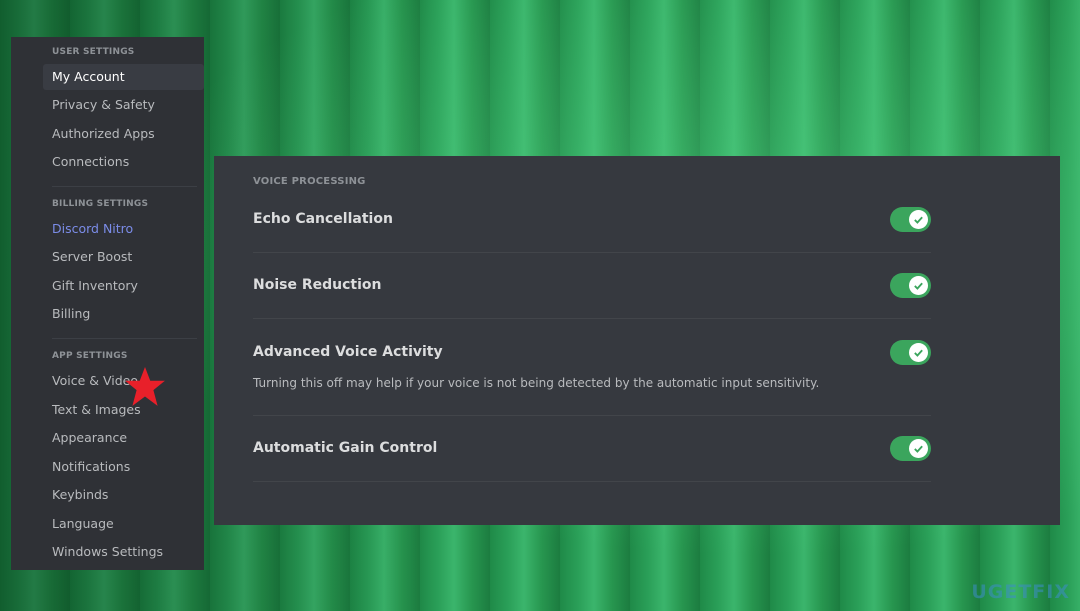 This screenshot has width=1080, height=611. I want to click on sidebar-item-gift-inventory: Gift Inventory, so click(123, 286).